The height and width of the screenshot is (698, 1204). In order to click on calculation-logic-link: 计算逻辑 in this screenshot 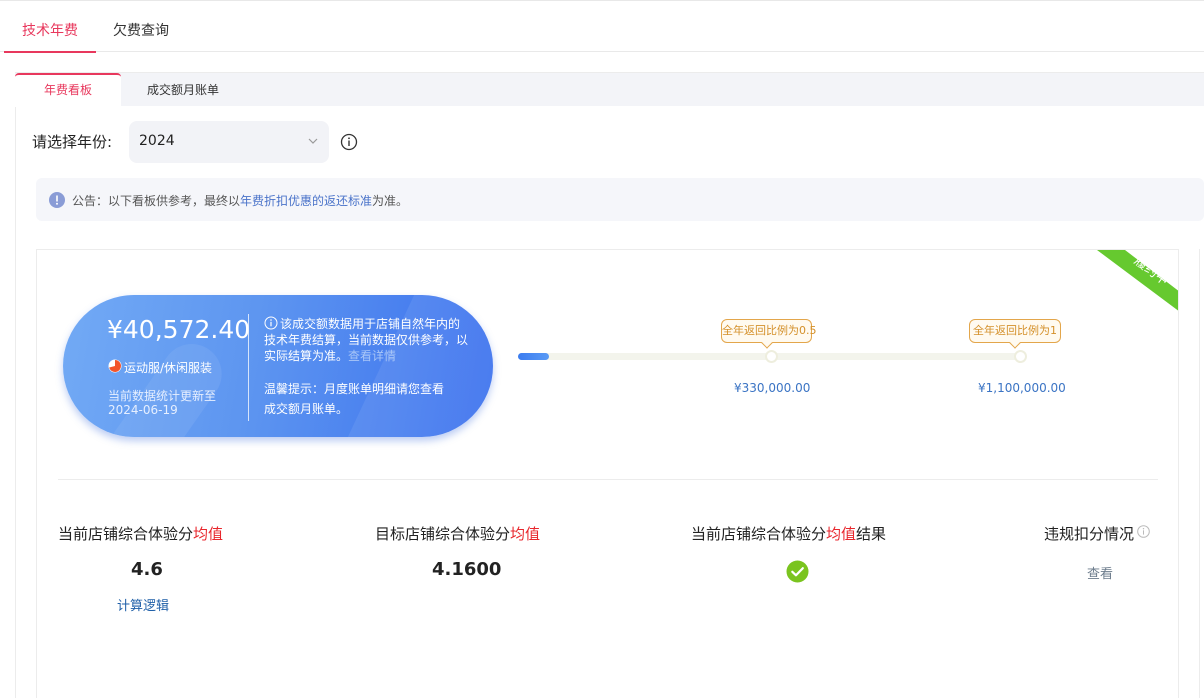, I will do `click(143, 604)`.